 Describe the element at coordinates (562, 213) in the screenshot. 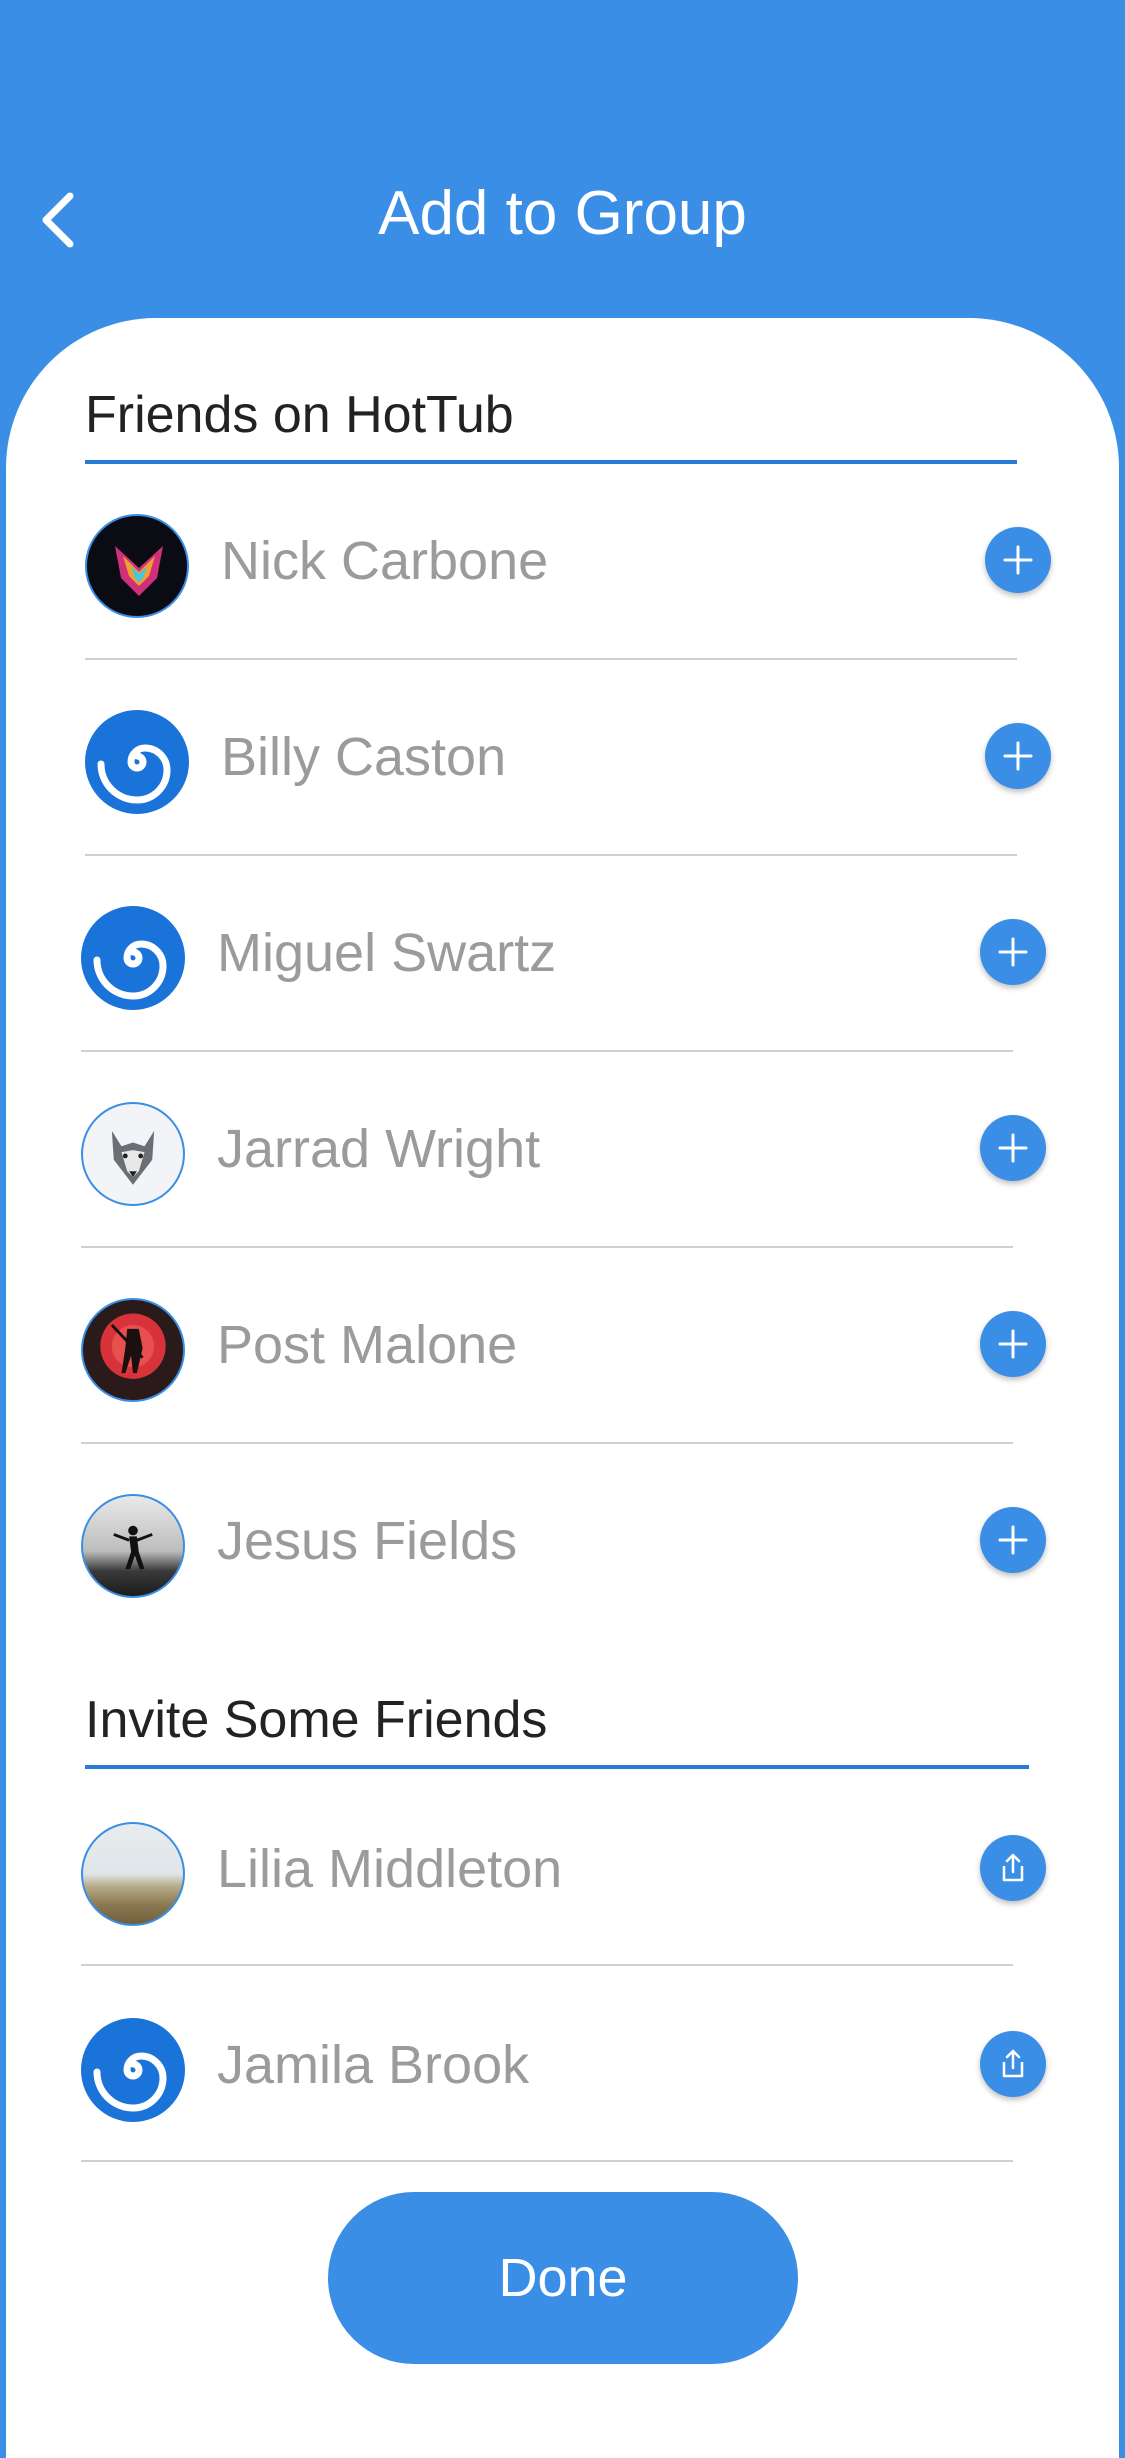

I see `page-title: Add to Group` at that location.